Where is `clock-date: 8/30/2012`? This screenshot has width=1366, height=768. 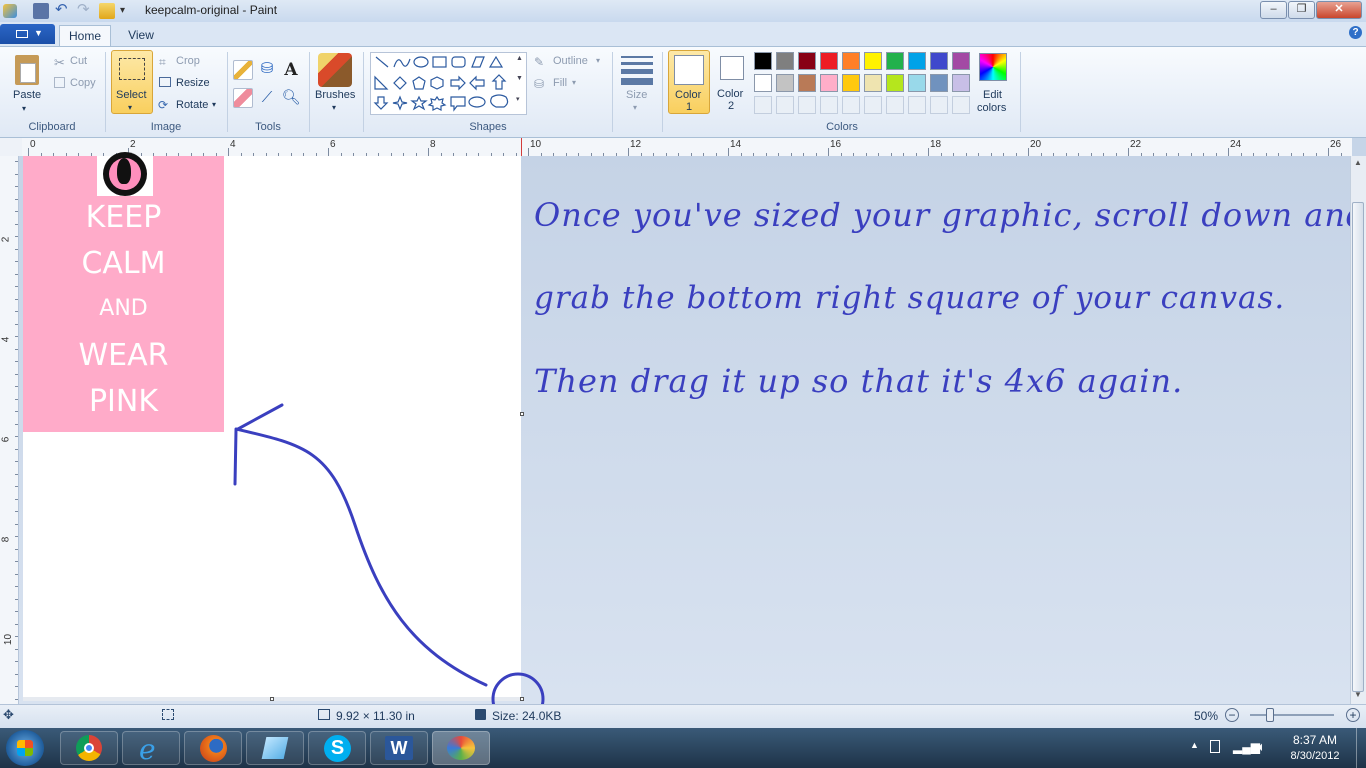
clock-date: 8/30/2012 is located at coordinates (1315, 756).